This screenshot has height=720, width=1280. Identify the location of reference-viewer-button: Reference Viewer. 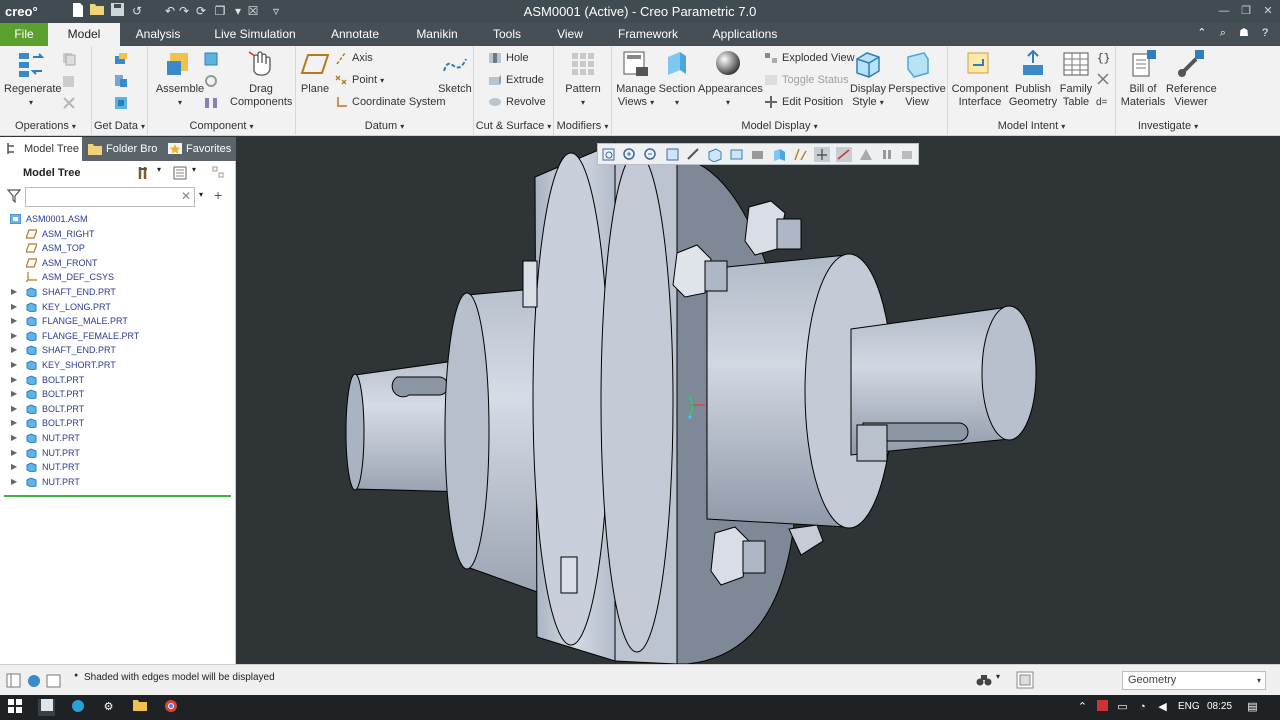
(1191, 79).